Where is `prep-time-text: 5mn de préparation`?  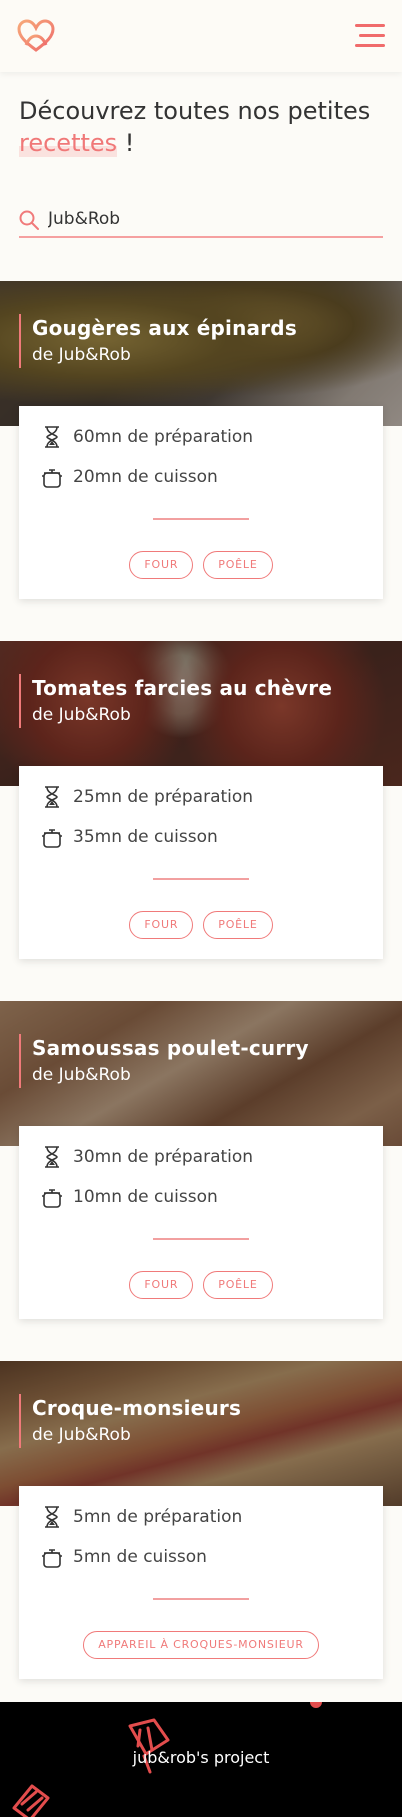
prep-time-text: 5mn de préparation is located at coordinates (158, 1517).